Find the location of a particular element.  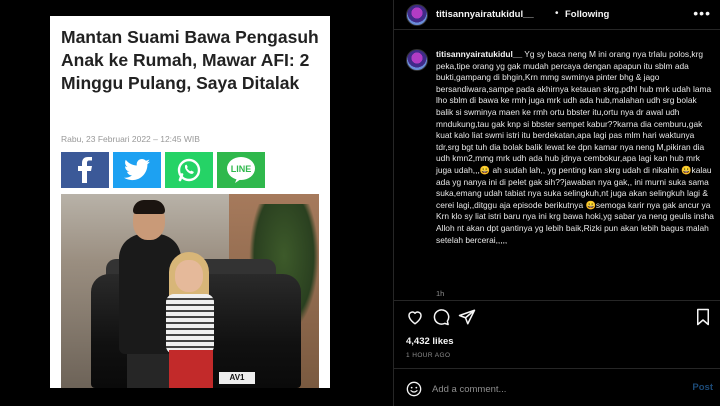

following-button: Following is located at coordinates (587, 14).